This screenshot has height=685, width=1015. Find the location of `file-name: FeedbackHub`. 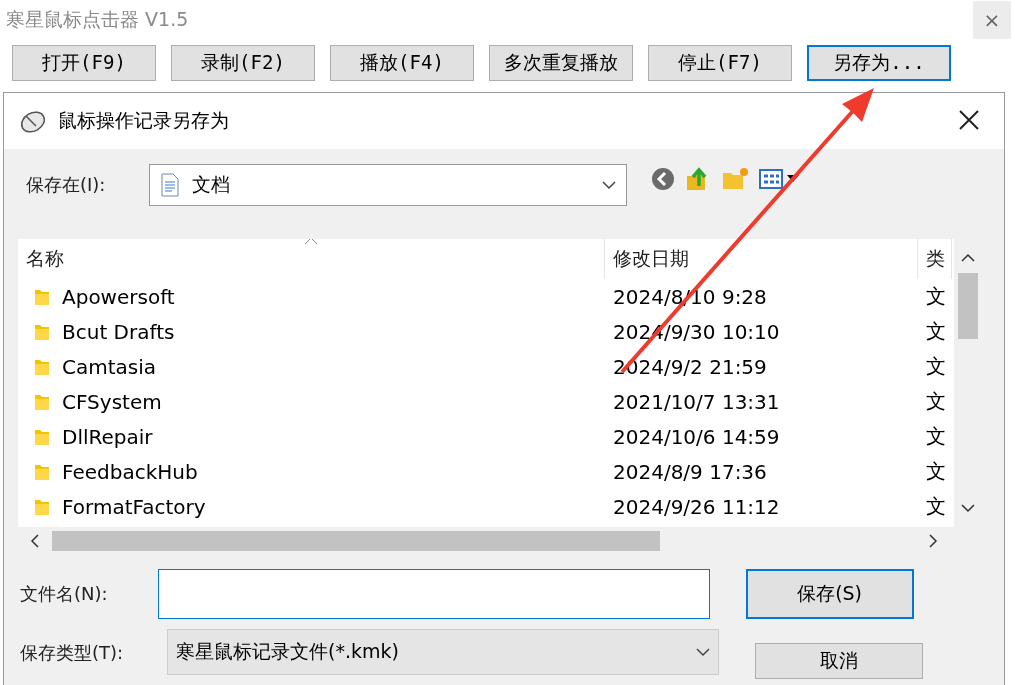

file-name: FeedbackHub is located at coordinates (130, 471).